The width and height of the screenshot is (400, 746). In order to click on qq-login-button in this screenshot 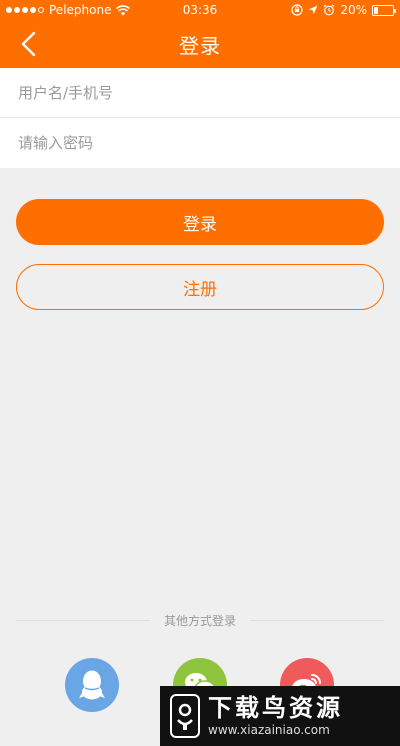, I will do `click(92, 685)`.